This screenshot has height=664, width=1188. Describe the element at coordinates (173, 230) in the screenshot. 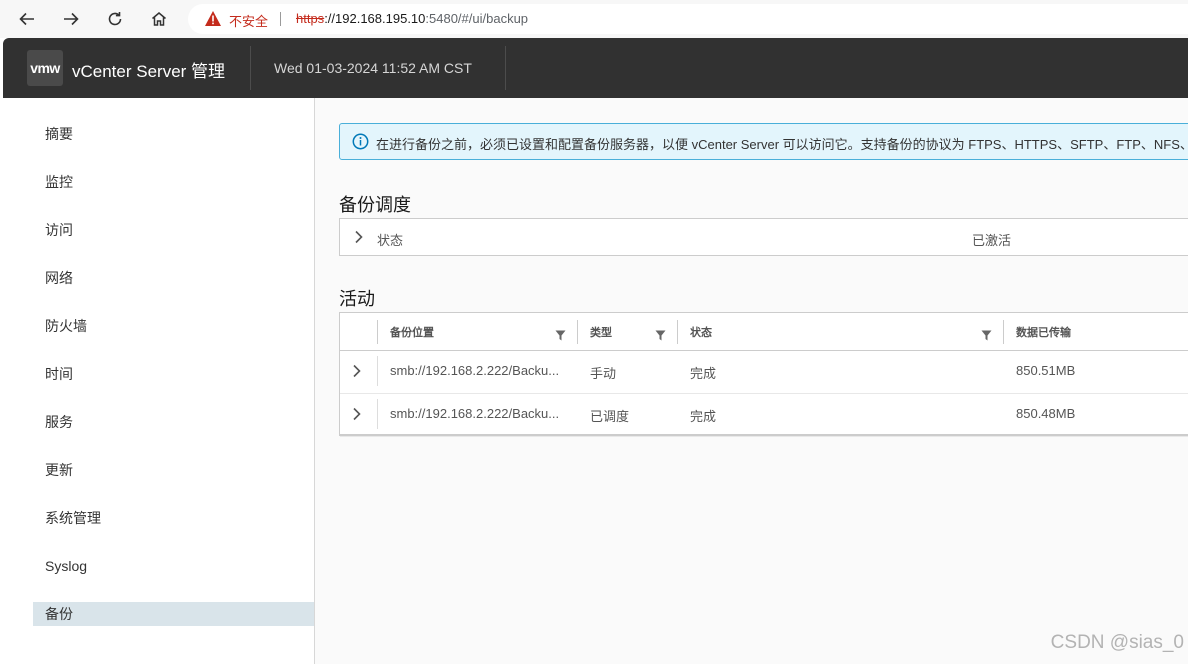

I see `sidebar-item-access: 访问` at that location.